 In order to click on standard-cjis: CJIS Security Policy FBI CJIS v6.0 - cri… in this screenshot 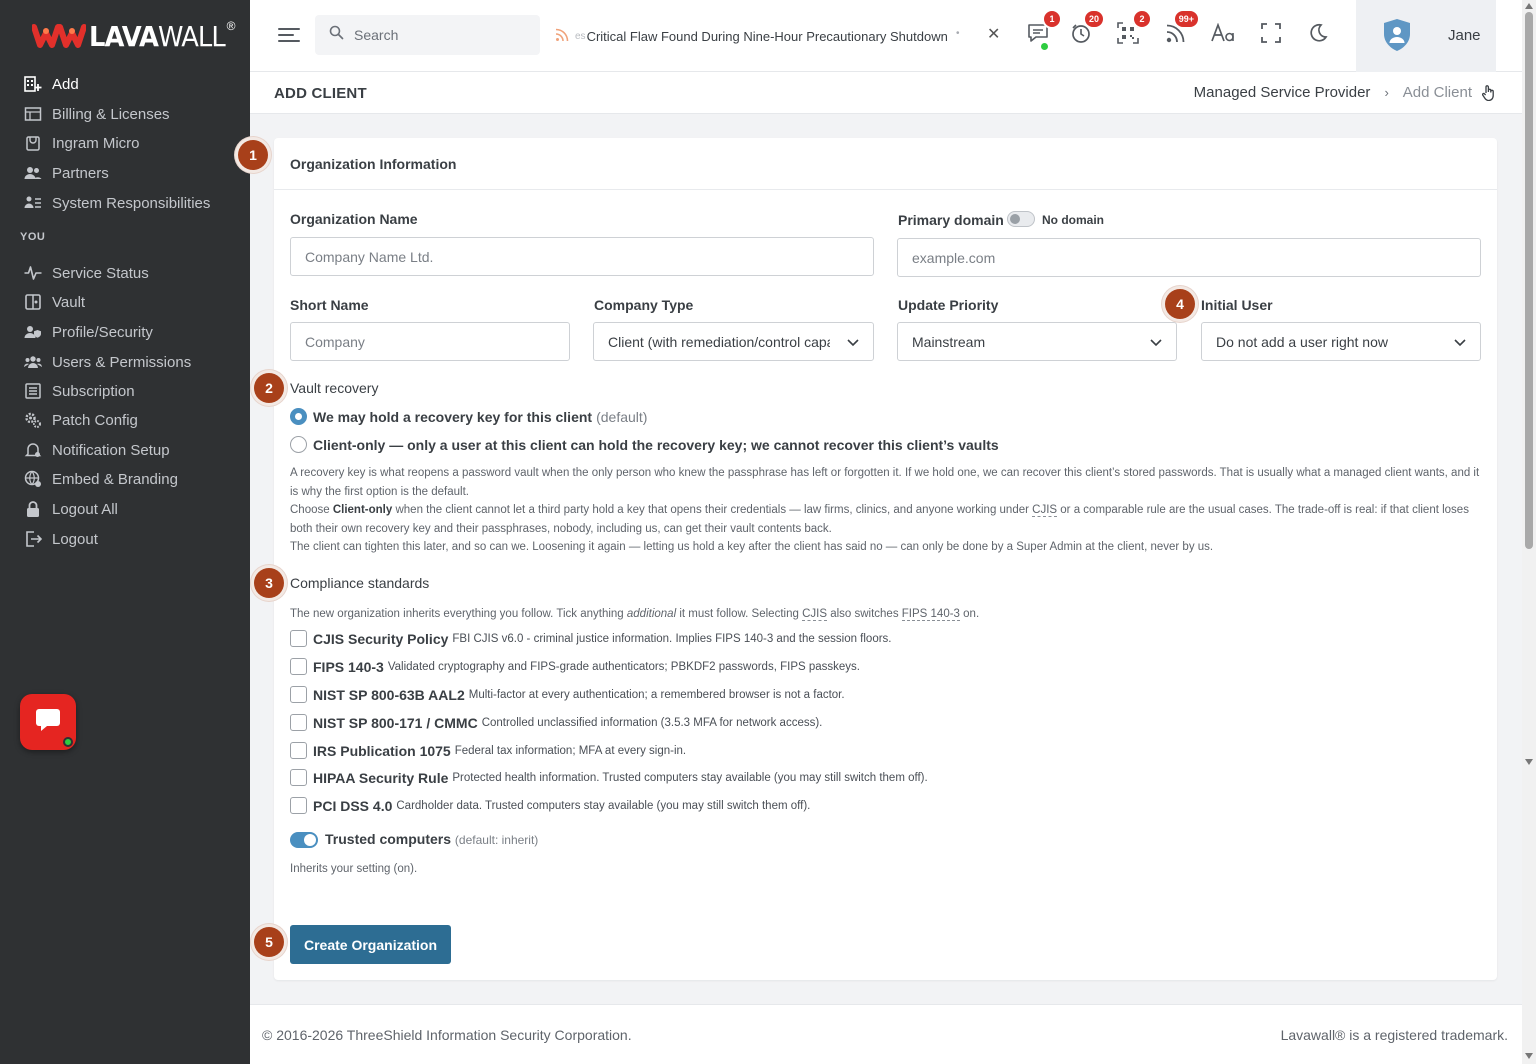, I will do `click(591, 638)`.